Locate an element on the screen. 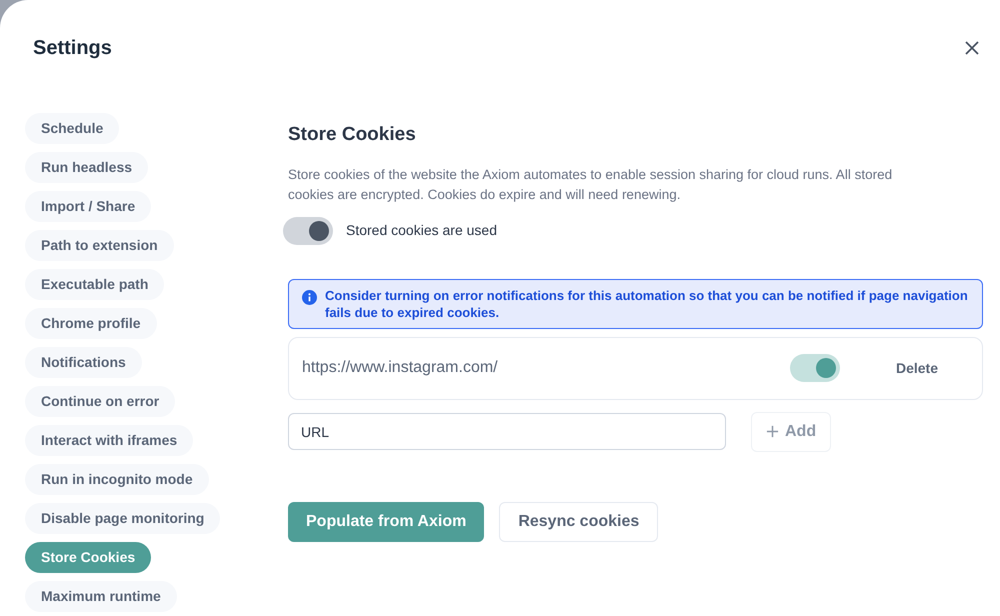 This screenshot has height=616, width=1000. sidebar-item: Chrome profile is located at coordinates (91, 323).